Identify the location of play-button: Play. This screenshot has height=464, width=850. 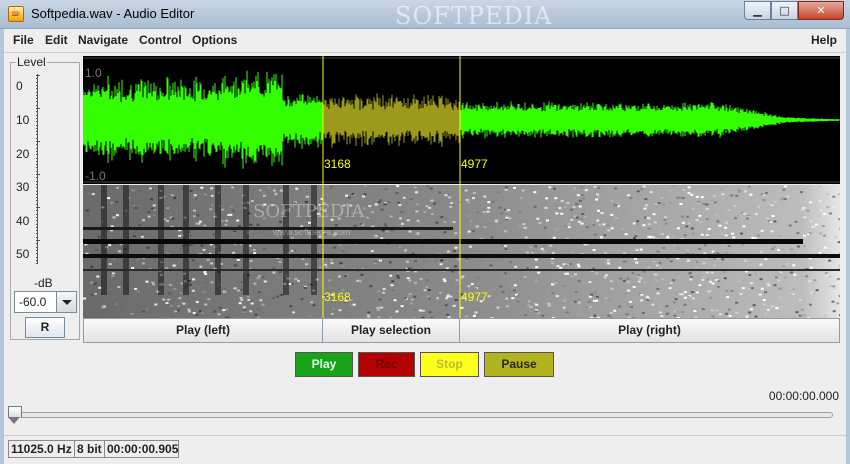
(324, 364).